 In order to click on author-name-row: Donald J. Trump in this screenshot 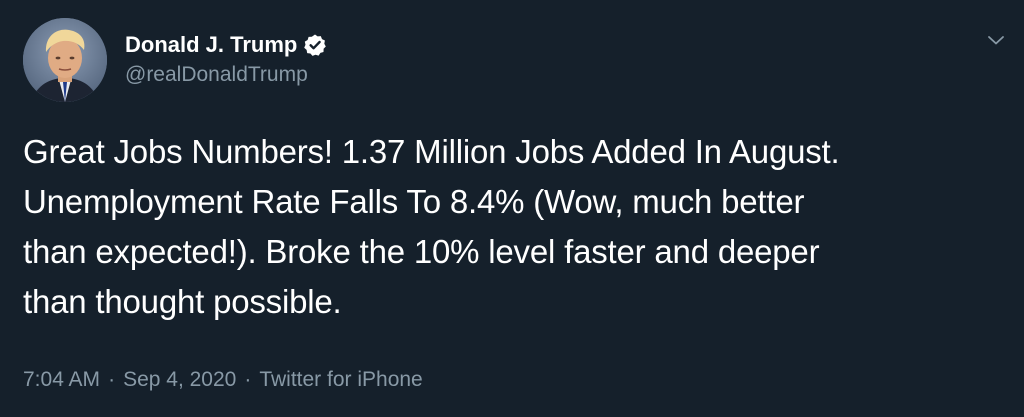, I will do `click(226, 45)`.